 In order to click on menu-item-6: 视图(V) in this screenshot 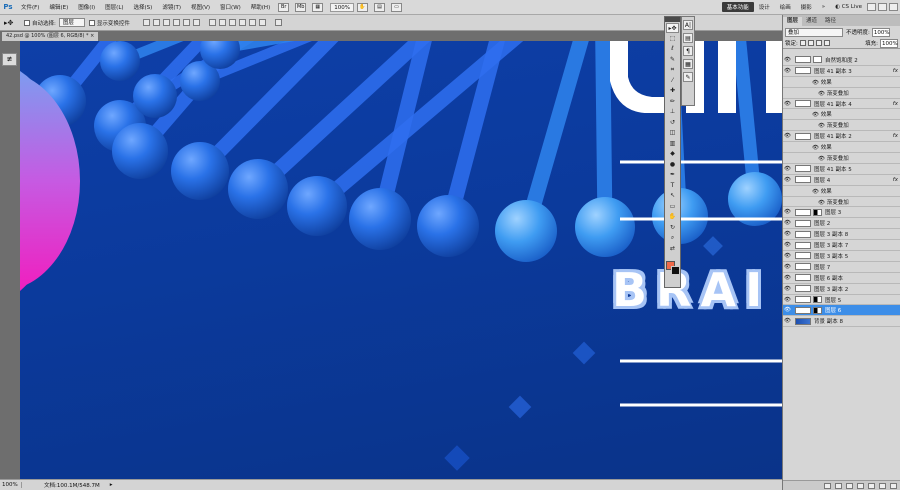, I will do `click(200, 7)`.